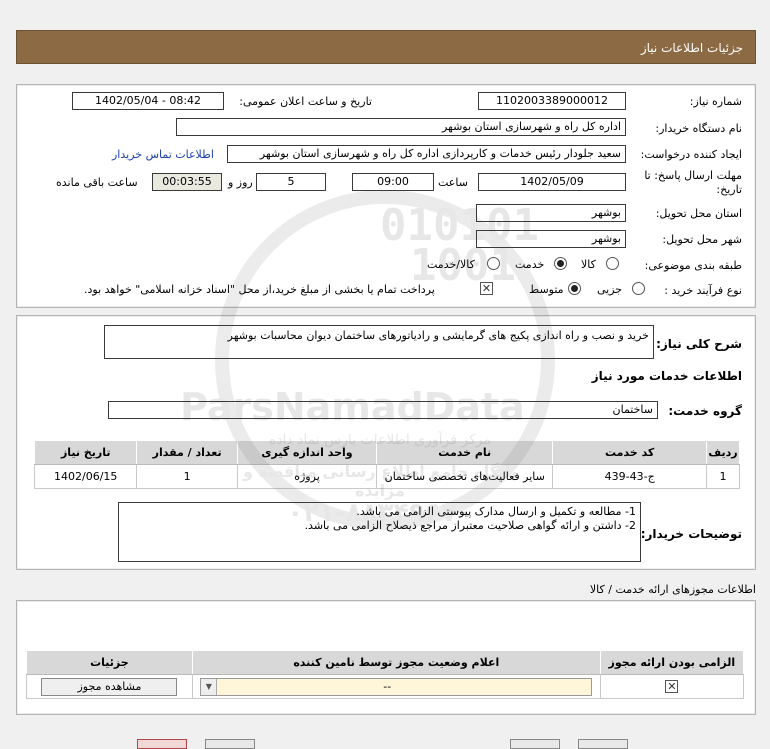  I want to click on col-quantity: تعداد / مقدار, so click(187, 452).